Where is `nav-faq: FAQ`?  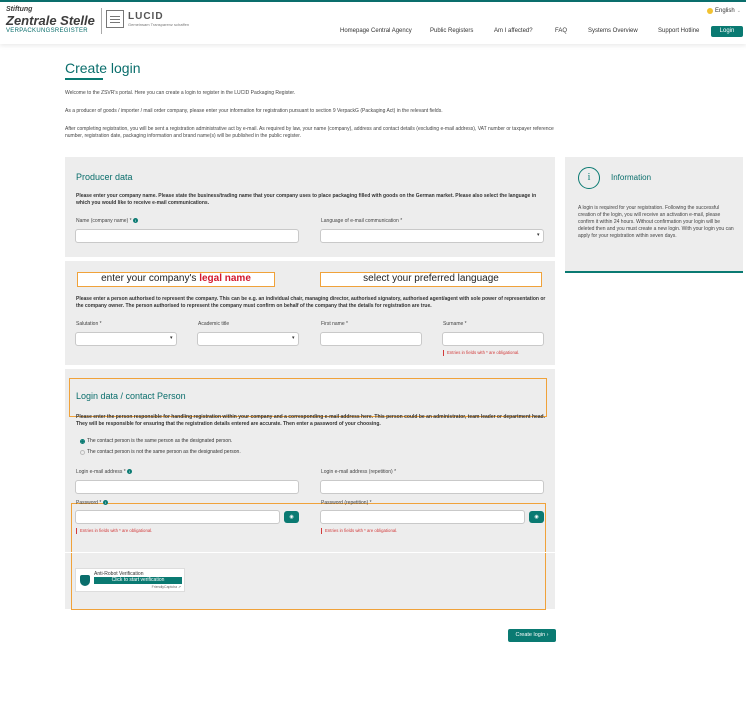
nav-faq: FAQ is located at coordinates (561, 31).